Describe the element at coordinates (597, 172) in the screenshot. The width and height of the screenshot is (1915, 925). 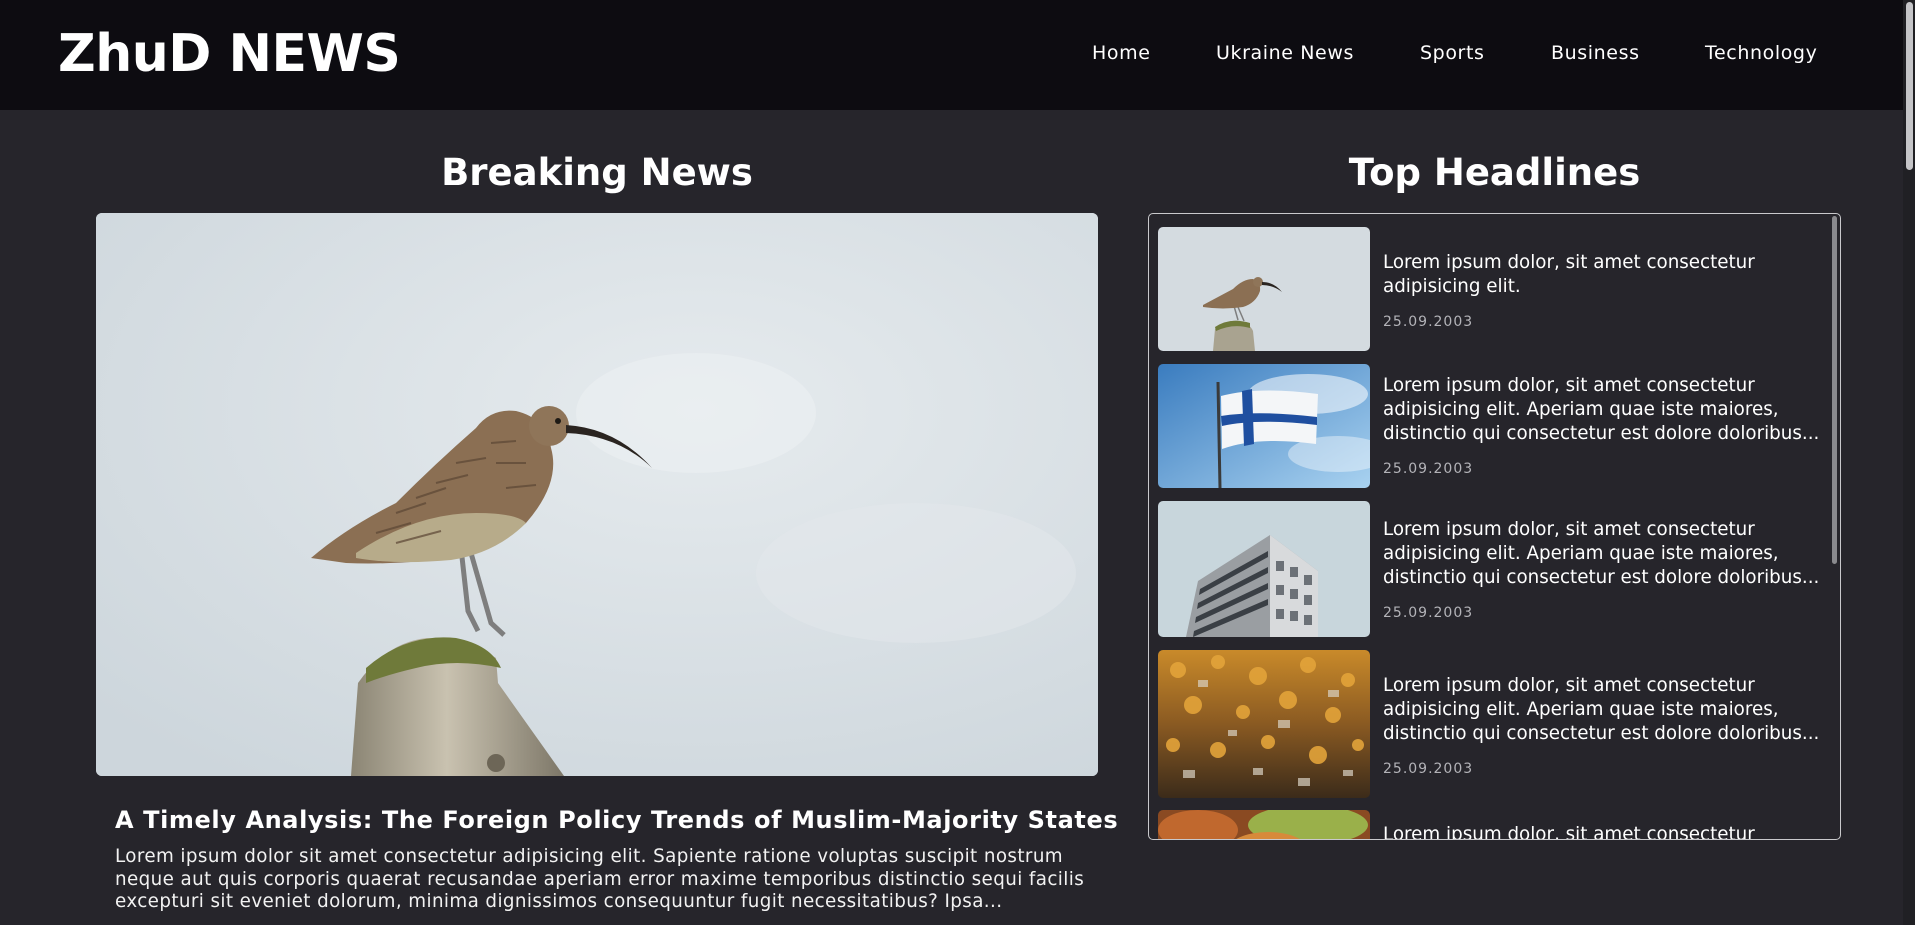
I see `breaking-news-title: Breaking News` at that location.